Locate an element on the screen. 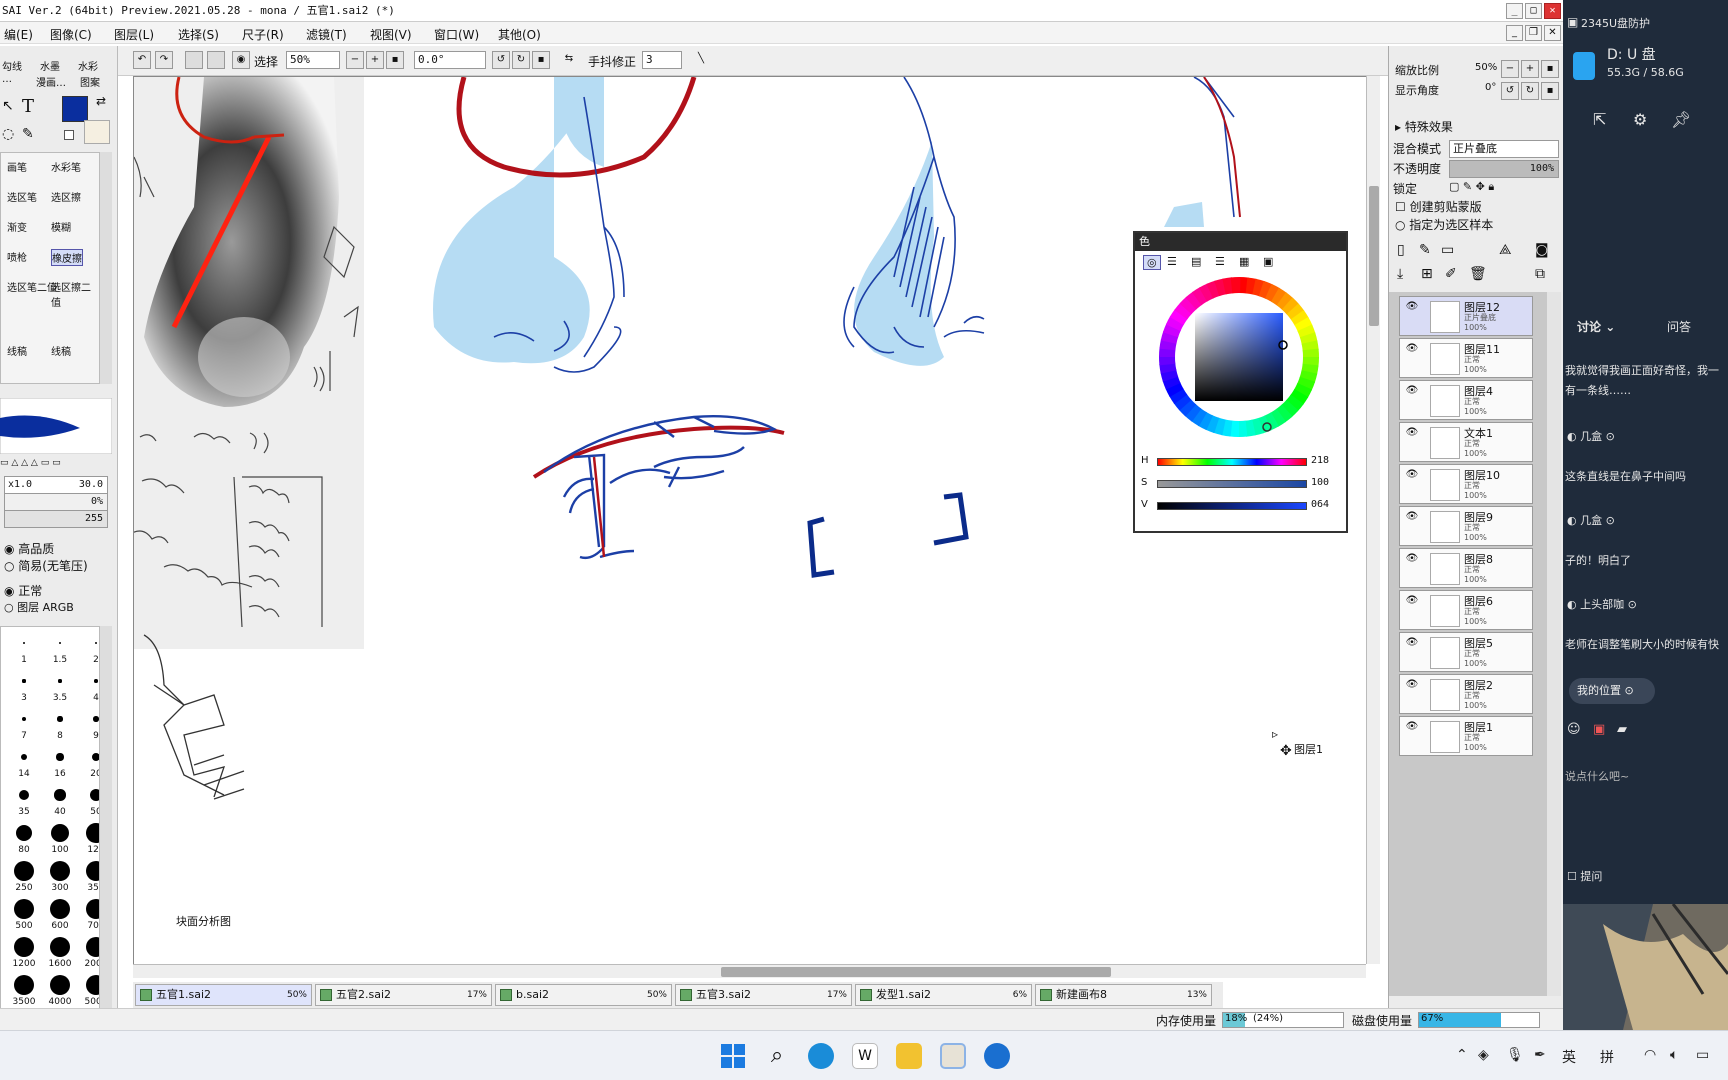  lock-icons: ▢ ✎ ✥ 🔒︎ is located at coordinates (1471, 187).